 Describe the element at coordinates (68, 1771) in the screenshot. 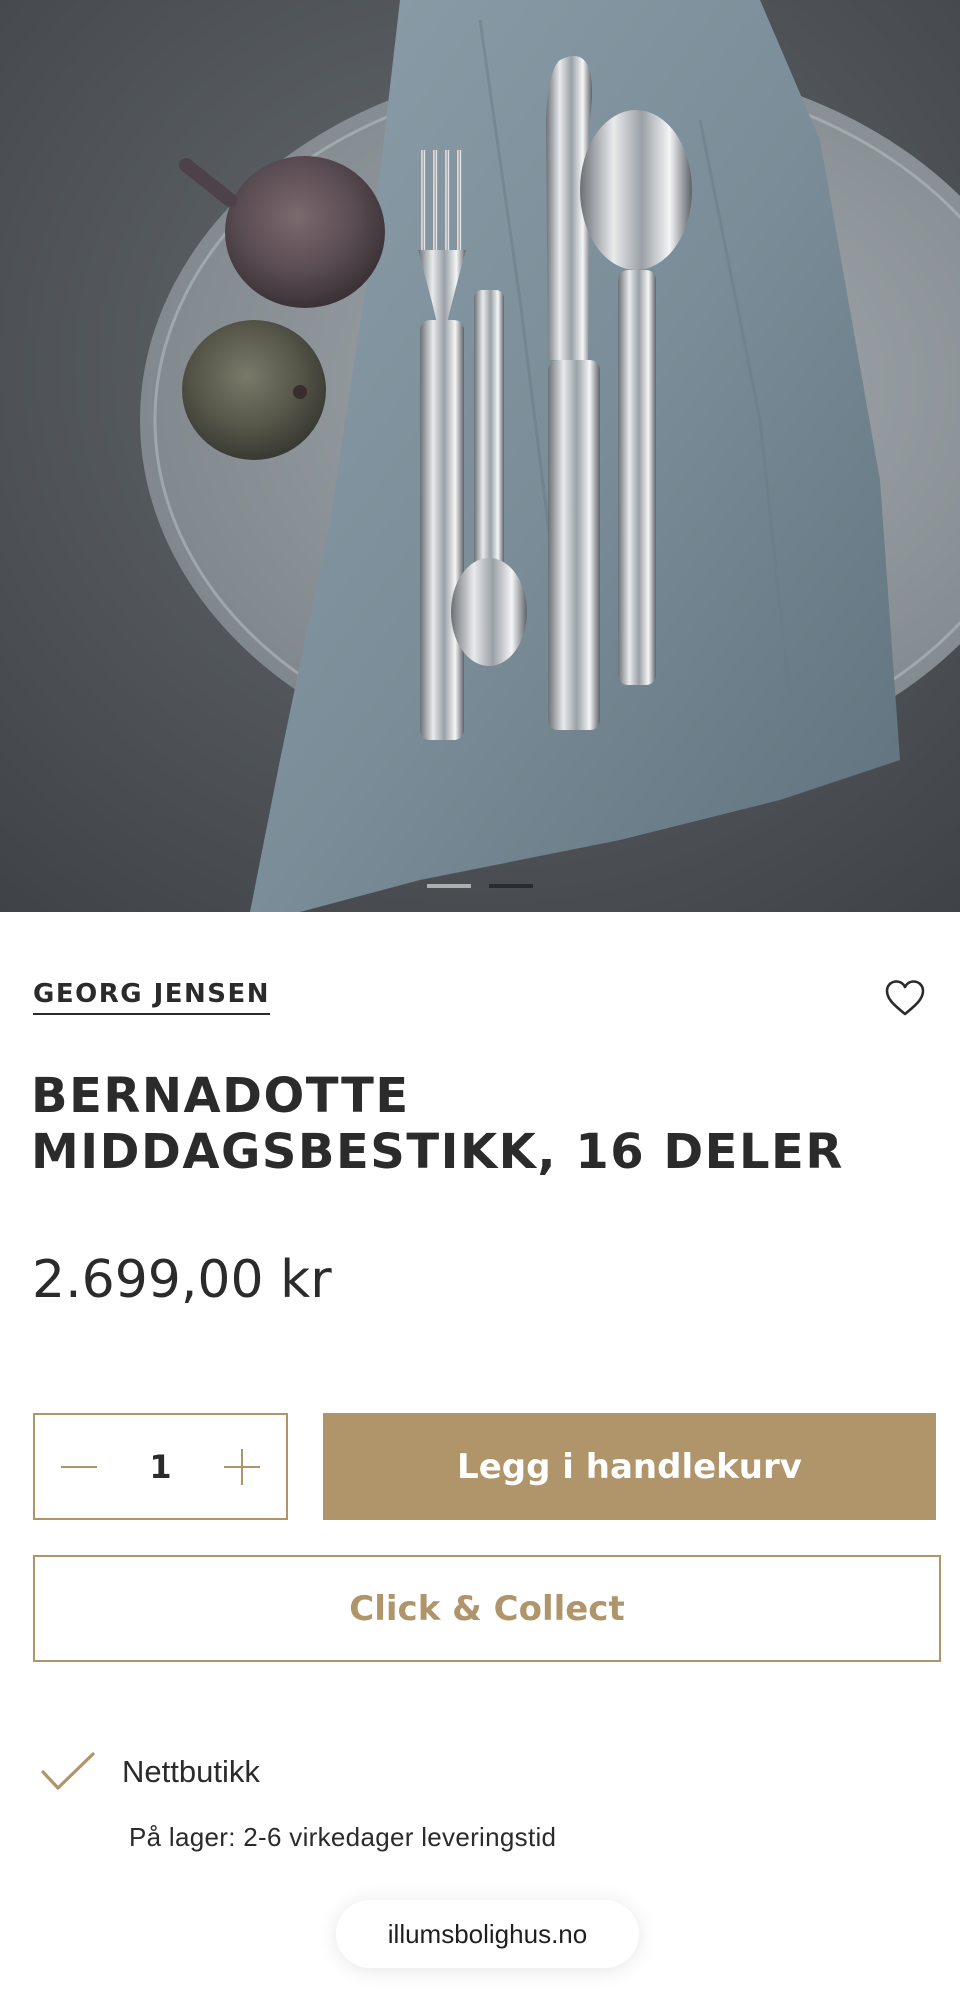

I see `checkmark-icon` at that location.